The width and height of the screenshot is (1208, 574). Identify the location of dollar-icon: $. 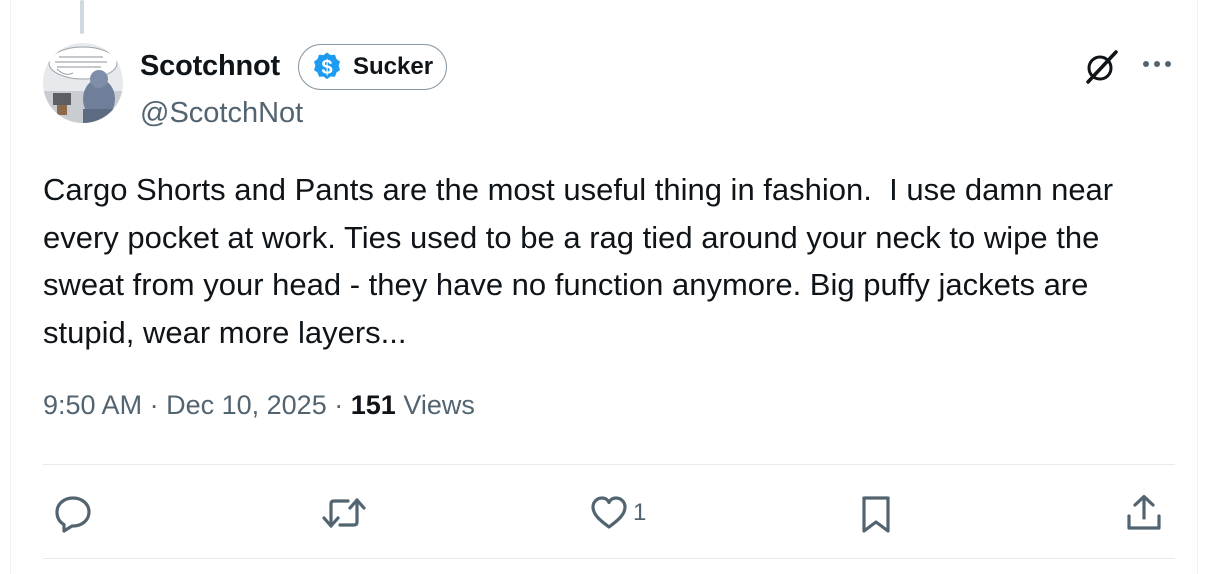
(327, 67).